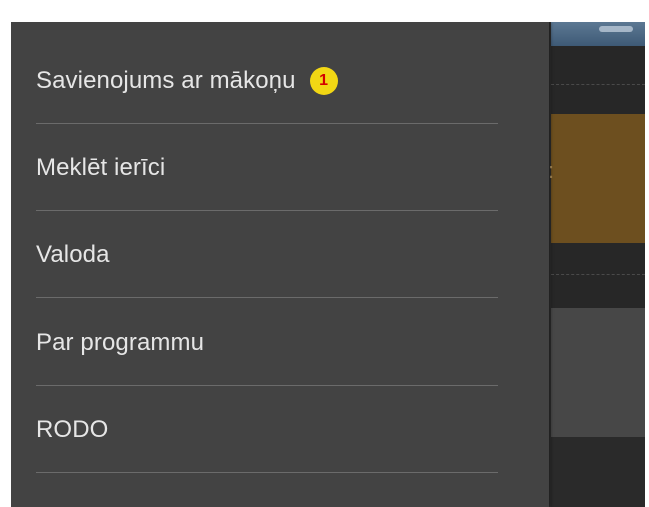 Image resolution: width=649 pixels, height=507 pixels. Describe the element at coordinates (72, 429) in the screenshot. I see `menu-item-label: RODO` at that location.